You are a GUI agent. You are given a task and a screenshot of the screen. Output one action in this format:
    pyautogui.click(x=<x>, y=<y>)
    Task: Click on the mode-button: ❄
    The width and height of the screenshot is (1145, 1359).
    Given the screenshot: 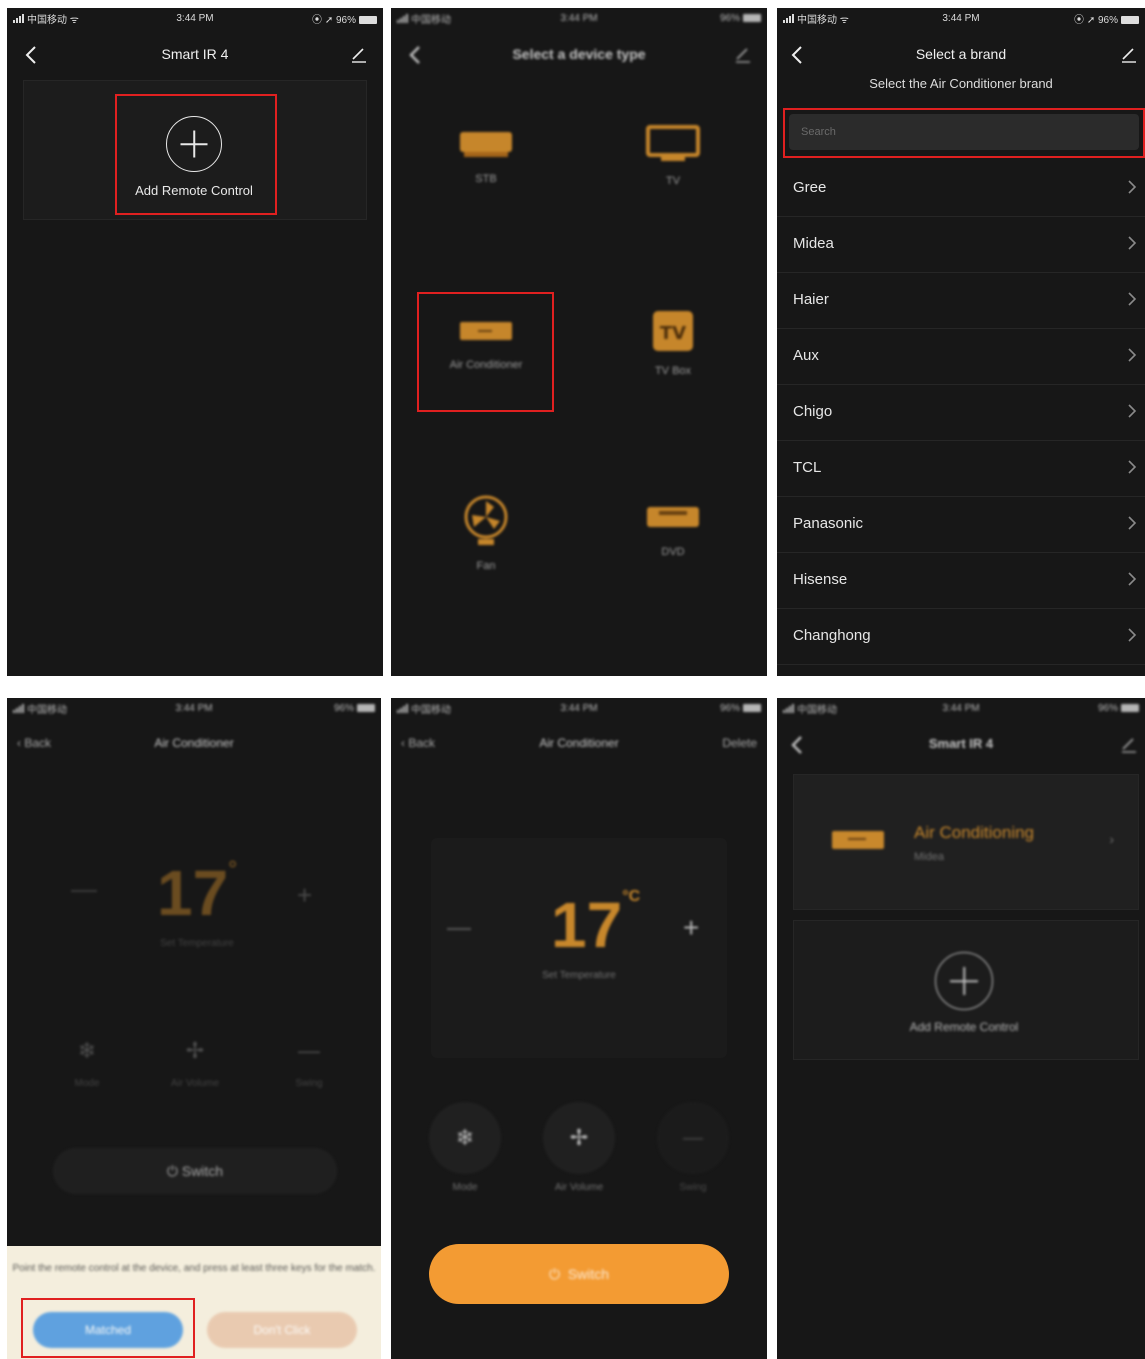 What is the action you would take?
    pyautogui.click(x=465, y=1138)
    